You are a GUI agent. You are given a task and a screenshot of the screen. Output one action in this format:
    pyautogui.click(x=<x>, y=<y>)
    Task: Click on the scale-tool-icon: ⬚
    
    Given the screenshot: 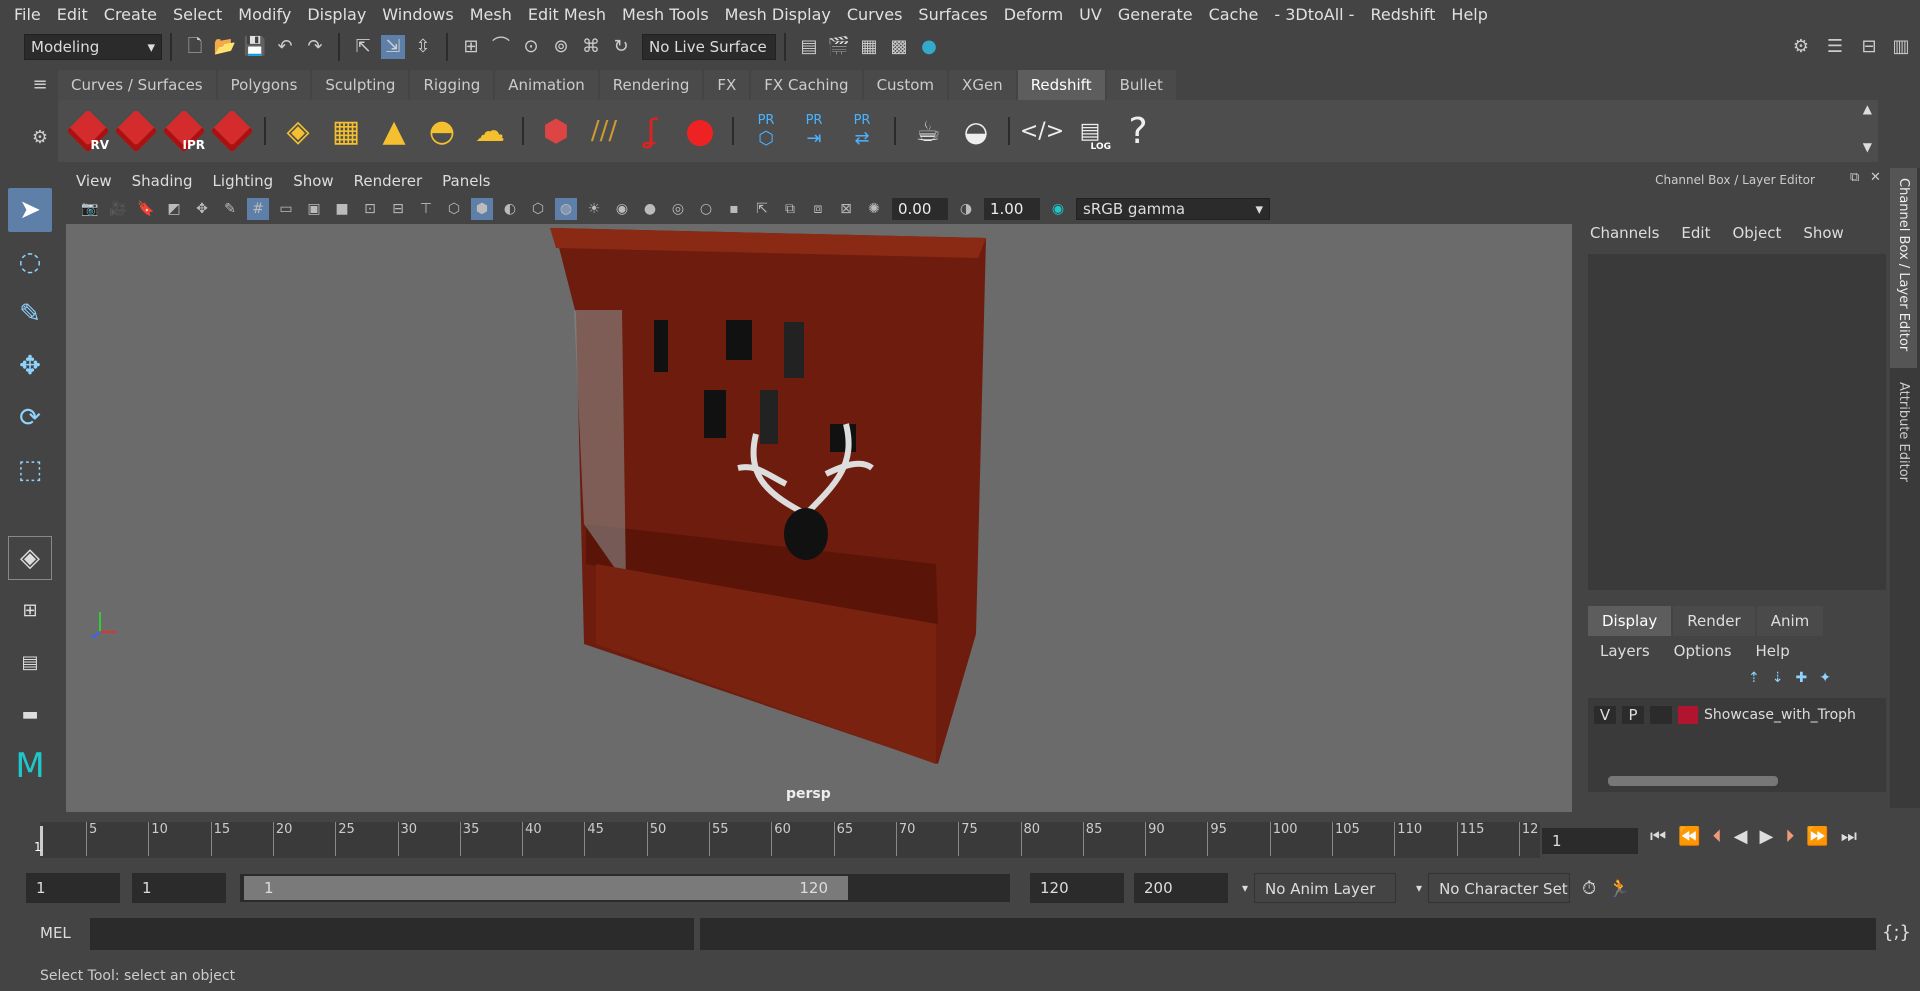 What is the action you would take?
    pyautogui.click(x=30, y=470)
    